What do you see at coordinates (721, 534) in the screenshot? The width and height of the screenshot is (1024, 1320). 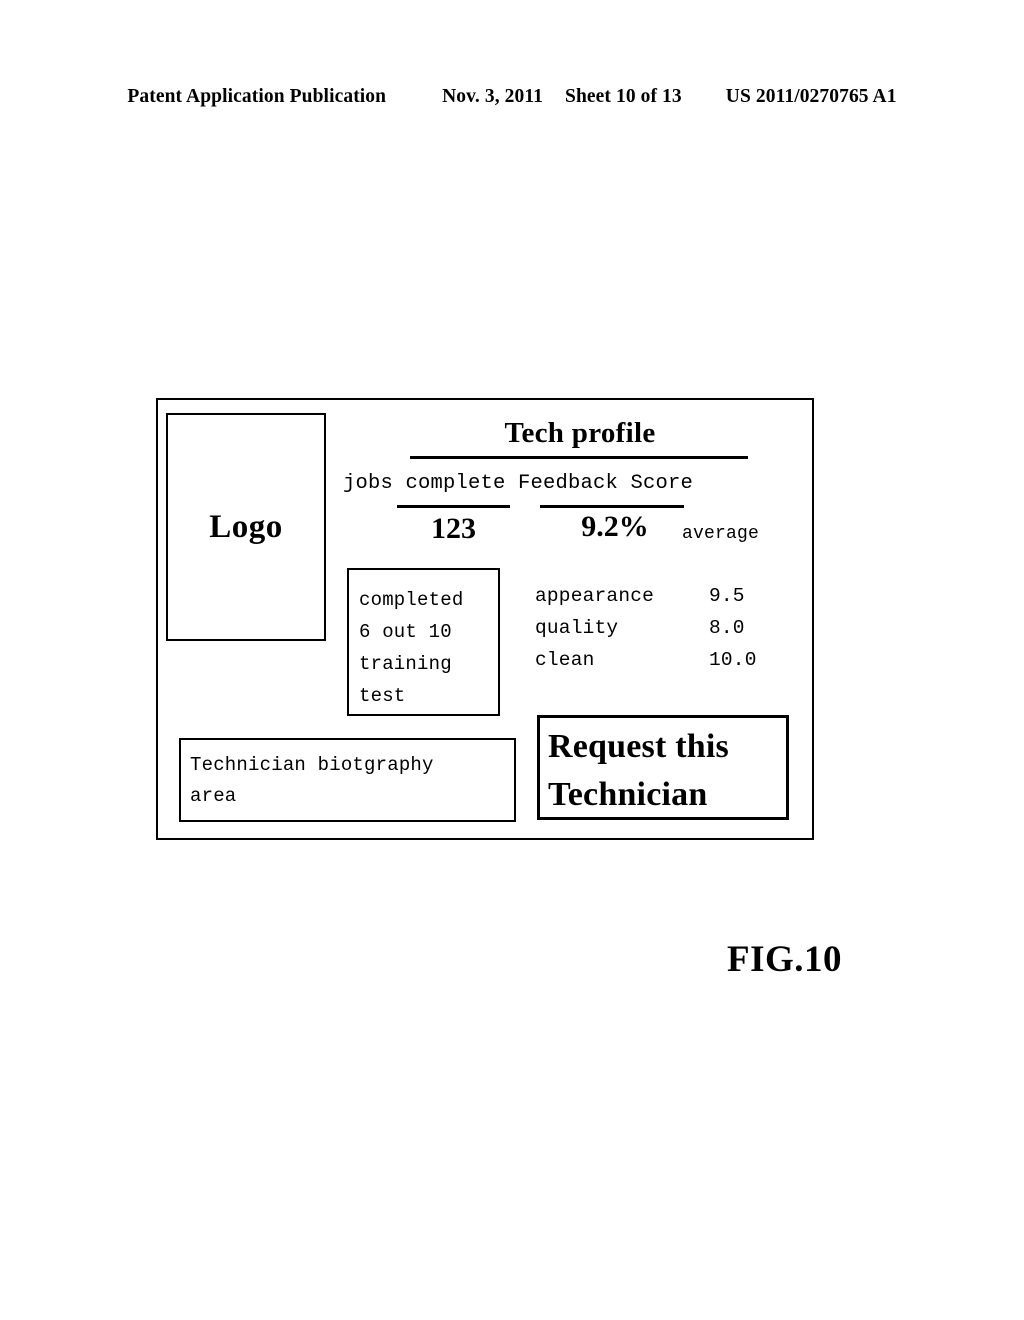 I see `feedback-score-qualifier: average` at bounding box center [721, 534].